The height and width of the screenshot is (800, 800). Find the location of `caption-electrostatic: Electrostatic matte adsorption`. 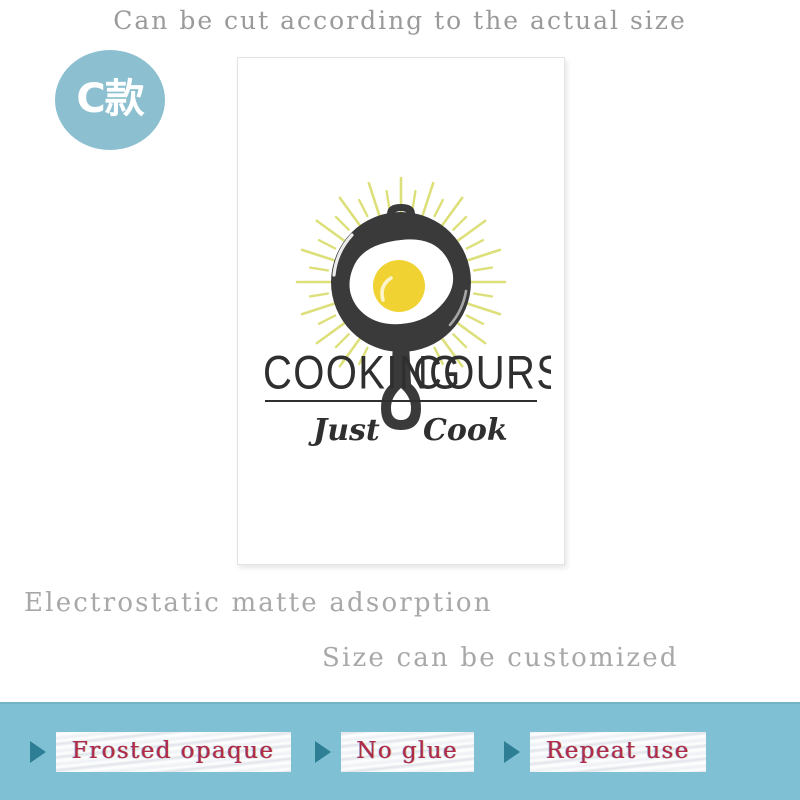

caption-electrostatic: Electrostatic matte adsorption is located at coordinates (258, 603).